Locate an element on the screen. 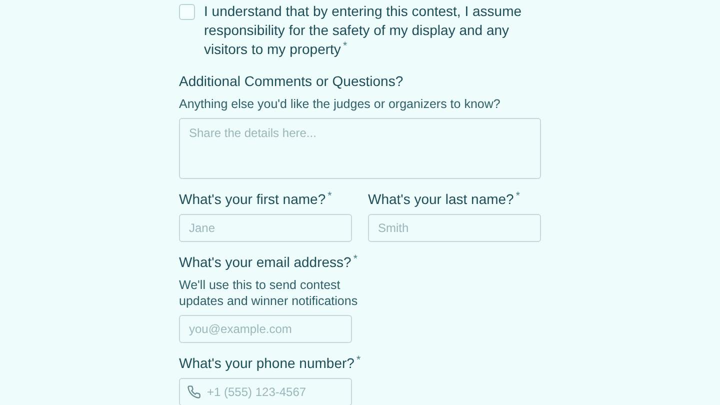 The width and height of the screenshot is (720, 405). field-label: What's your email address?$^{*}$ is located at coordinates (268, 262).